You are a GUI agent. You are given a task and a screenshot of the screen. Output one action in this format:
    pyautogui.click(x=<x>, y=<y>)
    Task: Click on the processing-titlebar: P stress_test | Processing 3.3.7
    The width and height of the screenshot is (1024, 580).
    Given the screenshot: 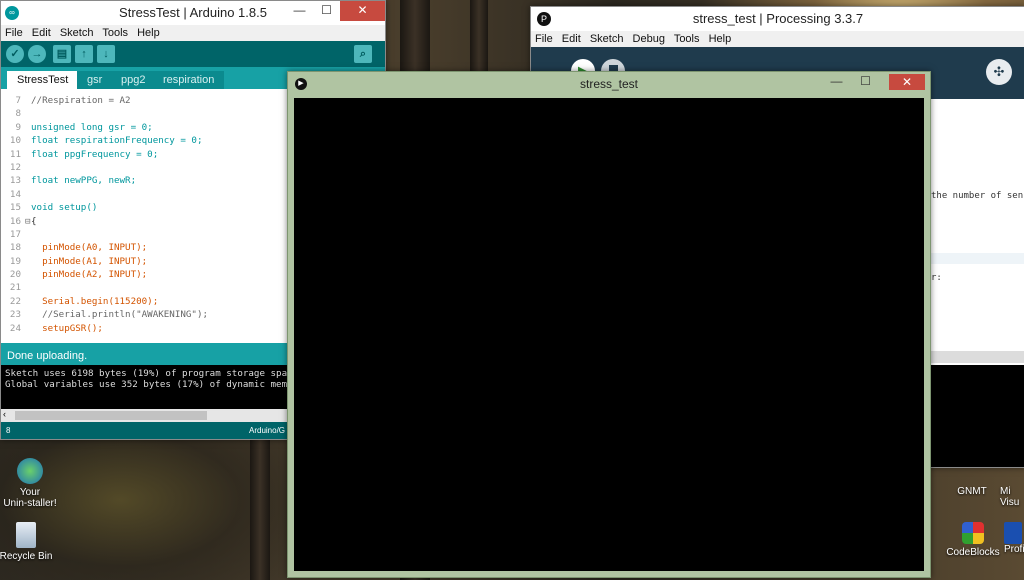 What is the action you would take?
    pyautogui.click(x=777, y=19)
    